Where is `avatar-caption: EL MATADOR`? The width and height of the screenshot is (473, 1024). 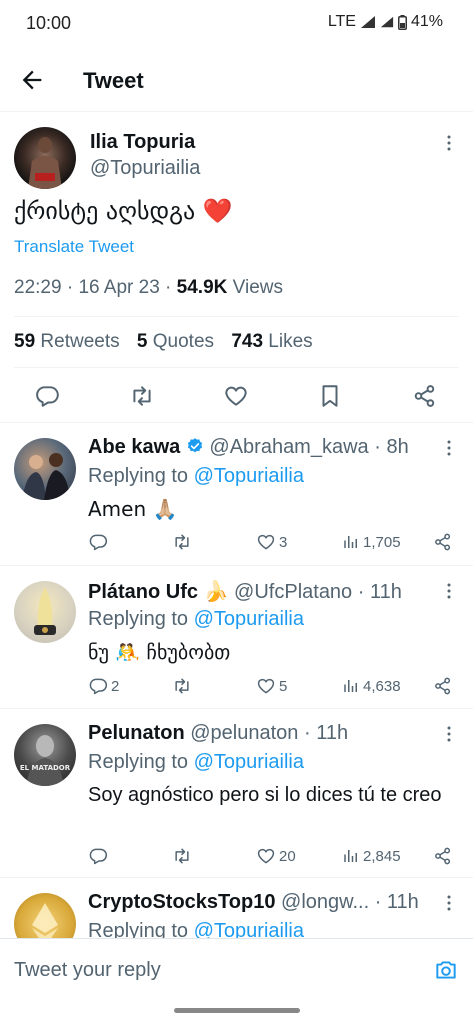
avatar-caption: EL MATADOR is located at coordinates (45, 768).